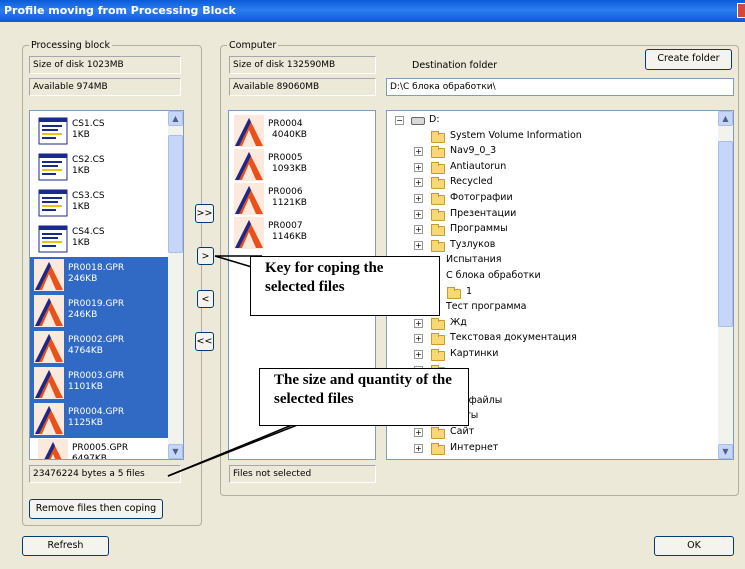  What do you see at coordinates (345, 286) in the screenshot?
I see `copy-key-callout: Key for coping the selected files` at bounding box center [345, 286].